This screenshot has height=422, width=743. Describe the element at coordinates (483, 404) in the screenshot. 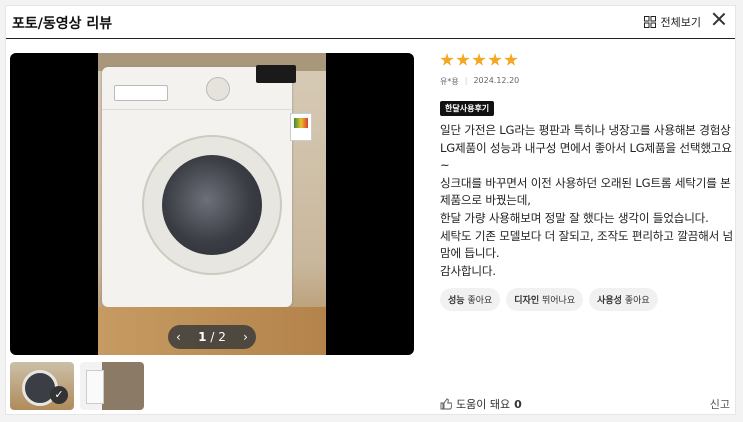

I see `helpful-label: 도움이 돼요` at that location.